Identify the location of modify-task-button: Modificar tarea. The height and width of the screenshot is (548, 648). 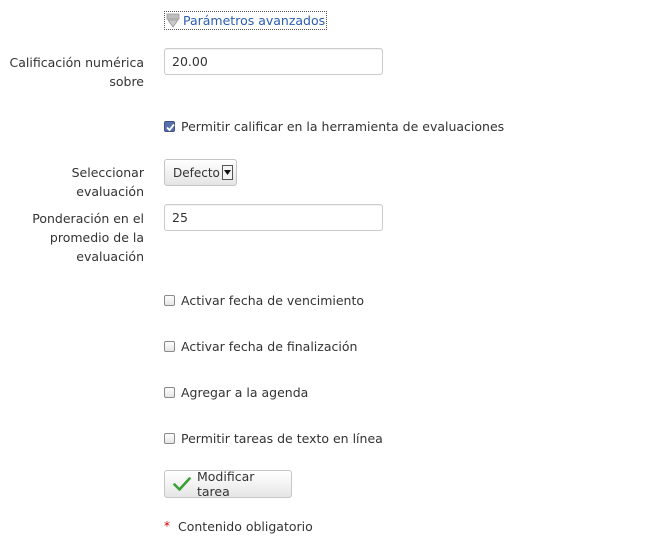
(228, 484).